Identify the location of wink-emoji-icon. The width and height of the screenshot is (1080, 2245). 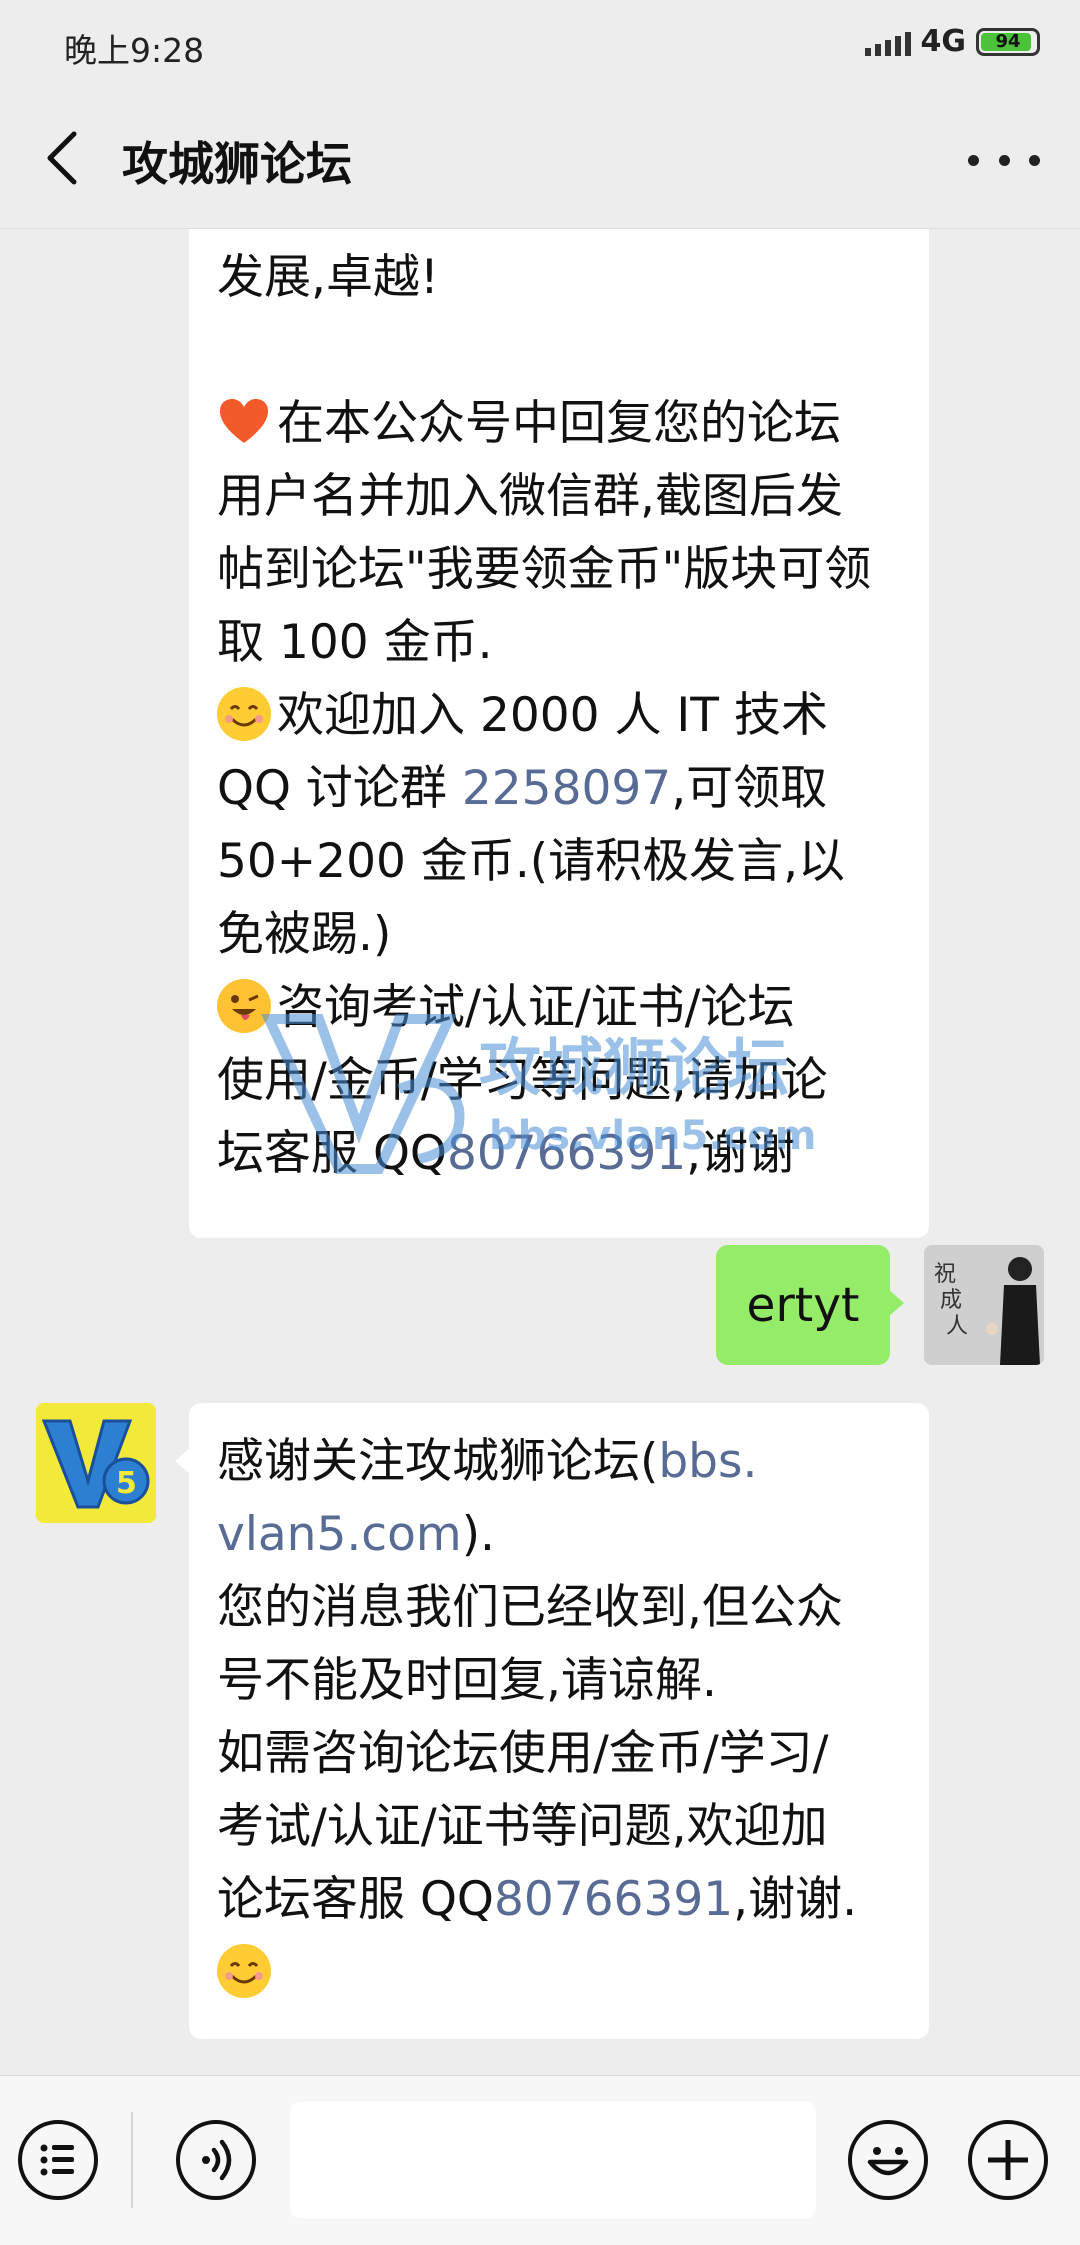
(244, 1006).